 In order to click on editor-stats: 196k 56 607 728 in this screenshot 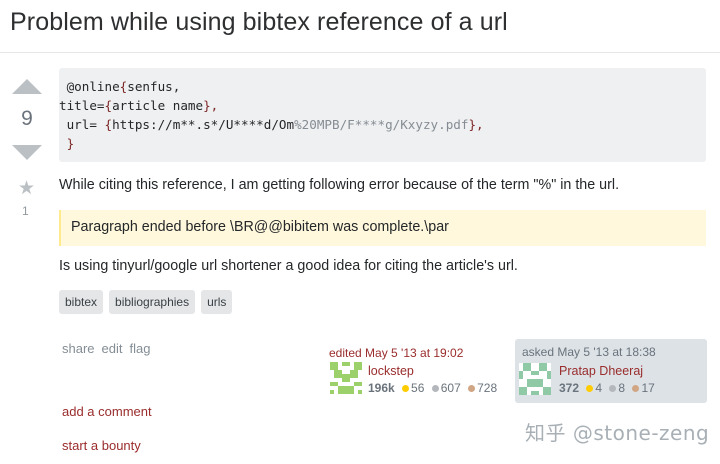, I will do `click(432, 388)`.